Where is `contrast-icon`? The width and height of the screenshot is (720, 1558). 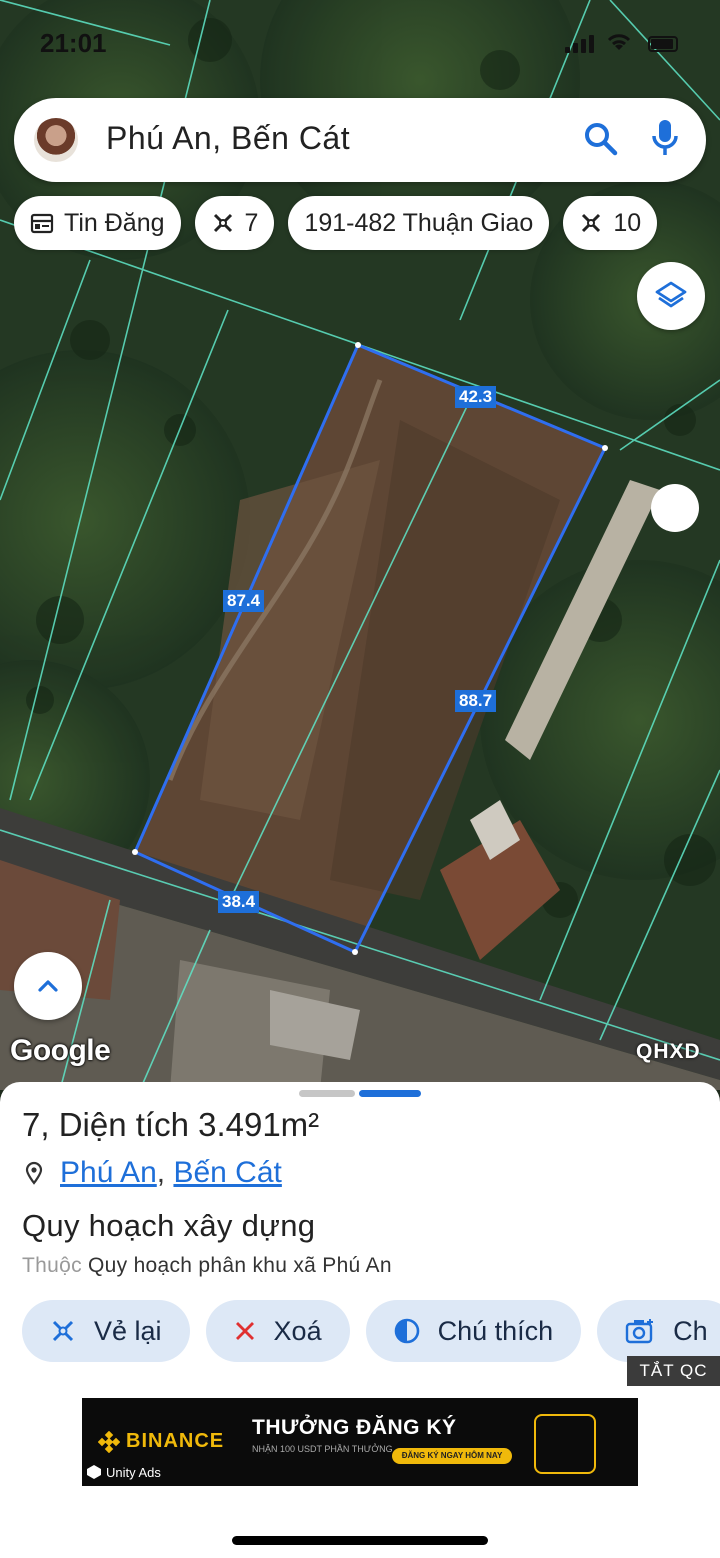
contrast-icon is located at coordinates (406, 1331).